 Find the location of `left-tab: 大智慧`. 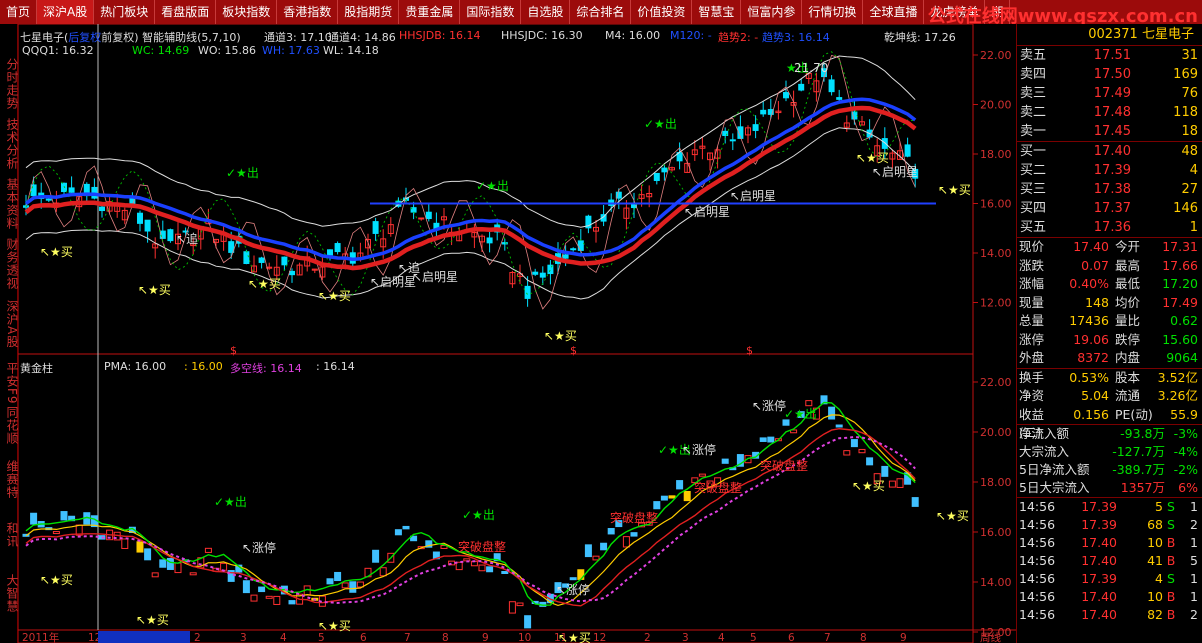

left-tab: 大智慧 is located at coordinates (9, 593).